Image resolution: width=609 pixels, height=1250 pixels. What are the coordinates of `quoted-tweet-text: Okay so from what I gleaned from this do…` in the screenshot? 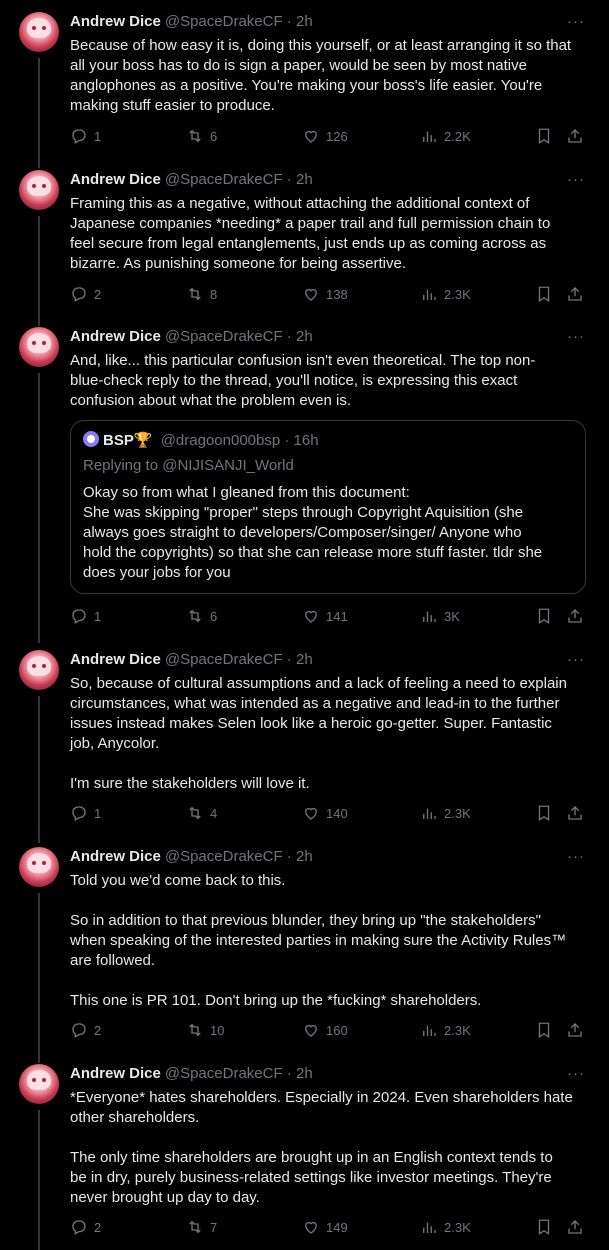 It's located at (313, 532).